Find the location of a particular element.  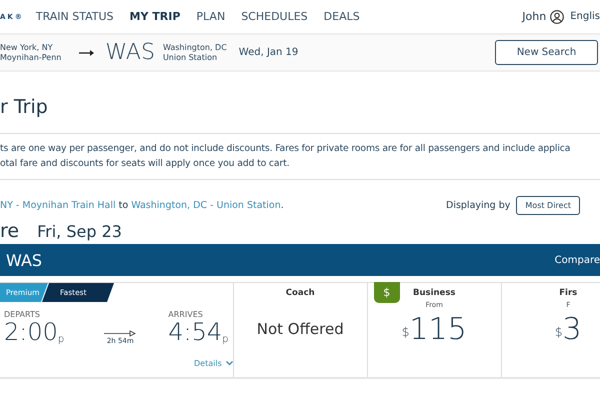

destination-station: Washington, DC Union Station is located at coordinates (194, 52).